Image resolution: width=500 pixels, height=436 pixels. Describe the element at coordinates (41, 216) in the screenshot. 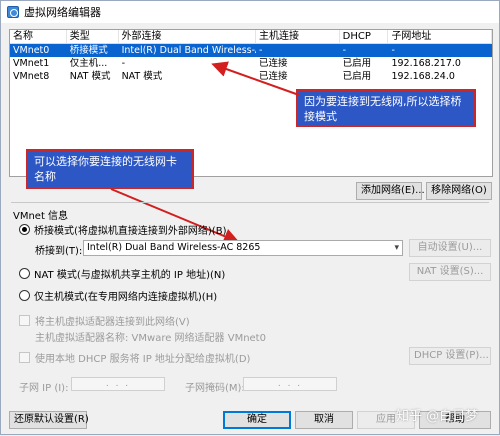

I see `vmnet-info-title: VMnet 信息` at that location.